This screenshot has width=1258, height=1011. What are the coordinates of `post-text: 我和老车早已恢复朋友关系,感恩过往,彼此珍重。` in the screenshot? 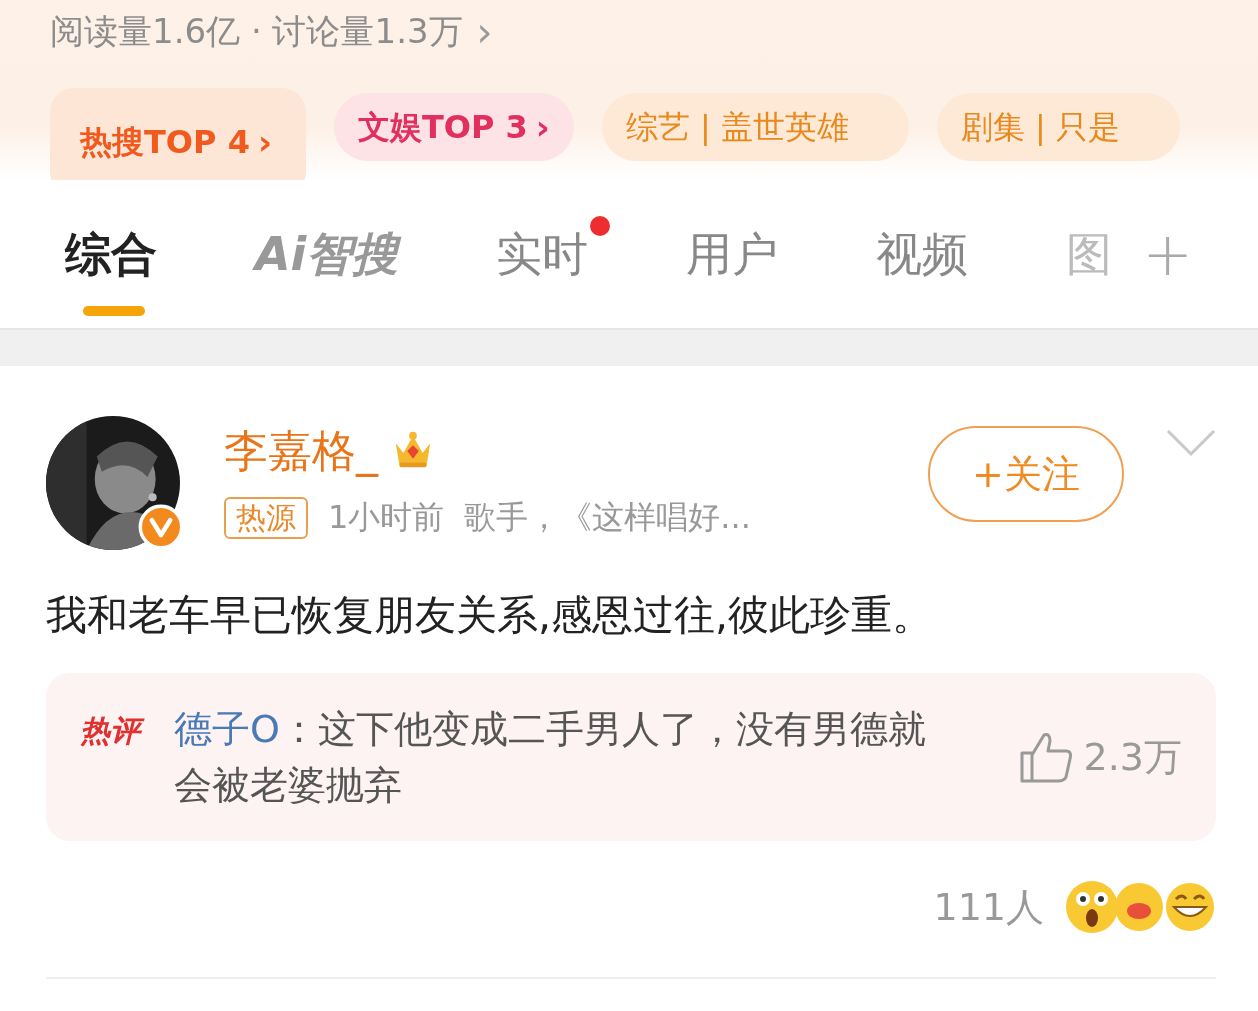 It's located at (490, 615).